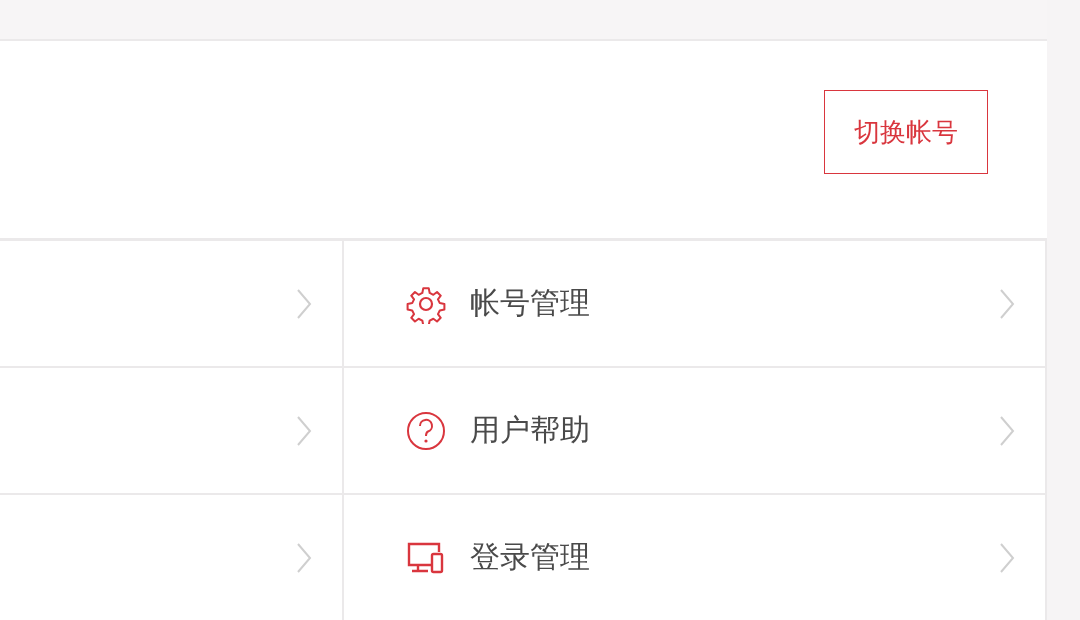 Image resolution: width=1080 pixels, height=620 pixels. I want to click on menu-label: 登录管理, so click(530, 557).